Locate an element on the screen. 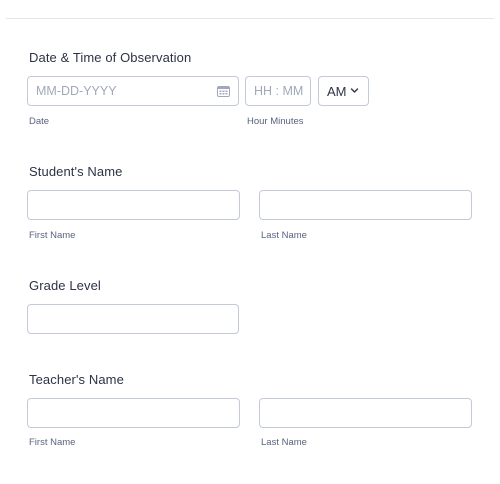 This screenshot has height=484, width=500. ampm-value: AM is located at coordinates (337, 91).